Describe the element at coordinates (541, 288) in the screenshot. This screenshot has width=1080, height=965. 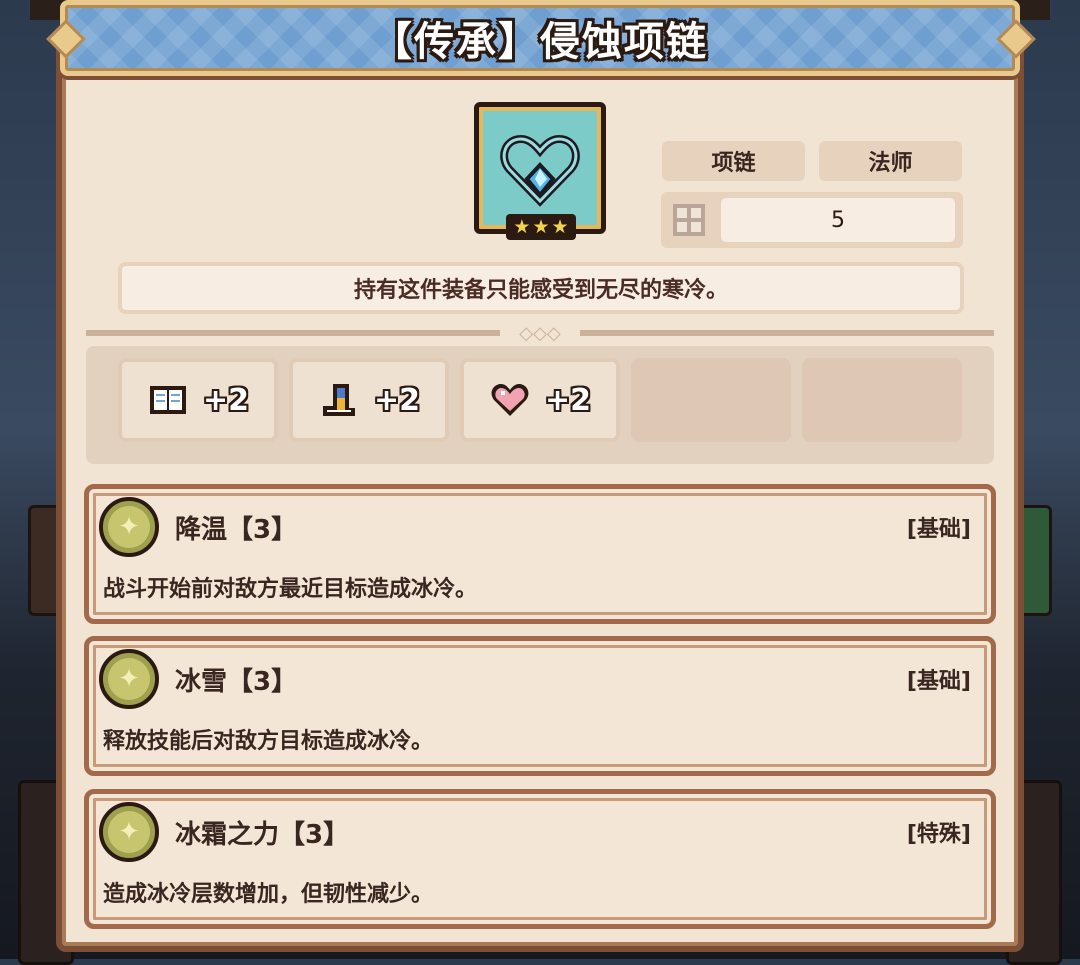
I see `item-description: 持有这件装备只能感受到无尽的寒冷。` at that location.